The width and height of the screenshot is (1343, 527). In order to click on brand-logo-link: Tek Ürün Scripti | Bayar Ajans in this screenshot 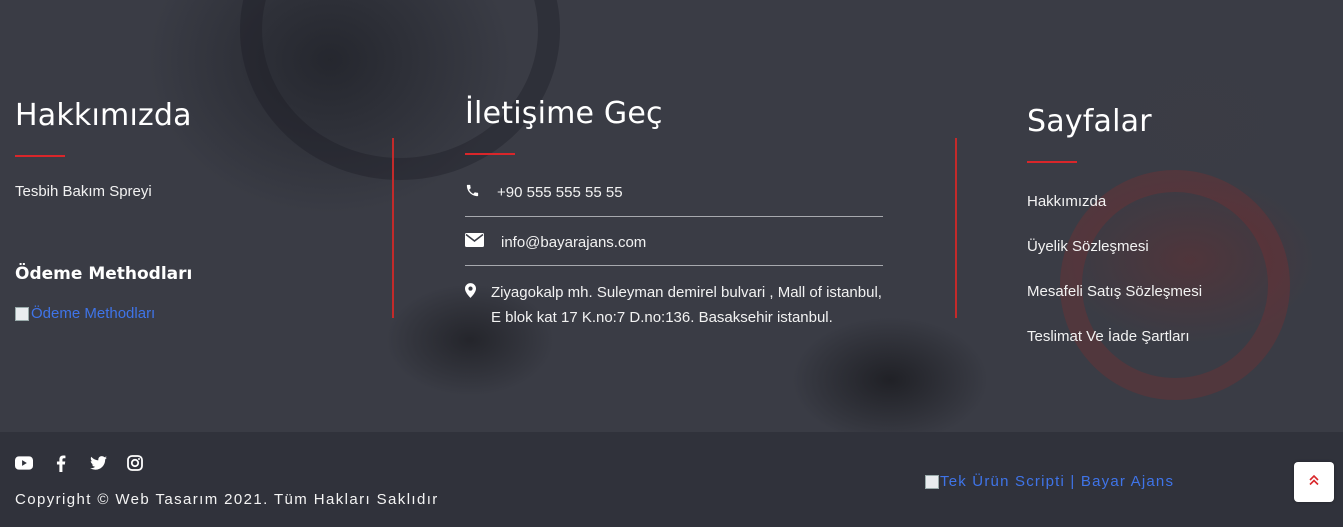, I will do `click(1049, 481)`.